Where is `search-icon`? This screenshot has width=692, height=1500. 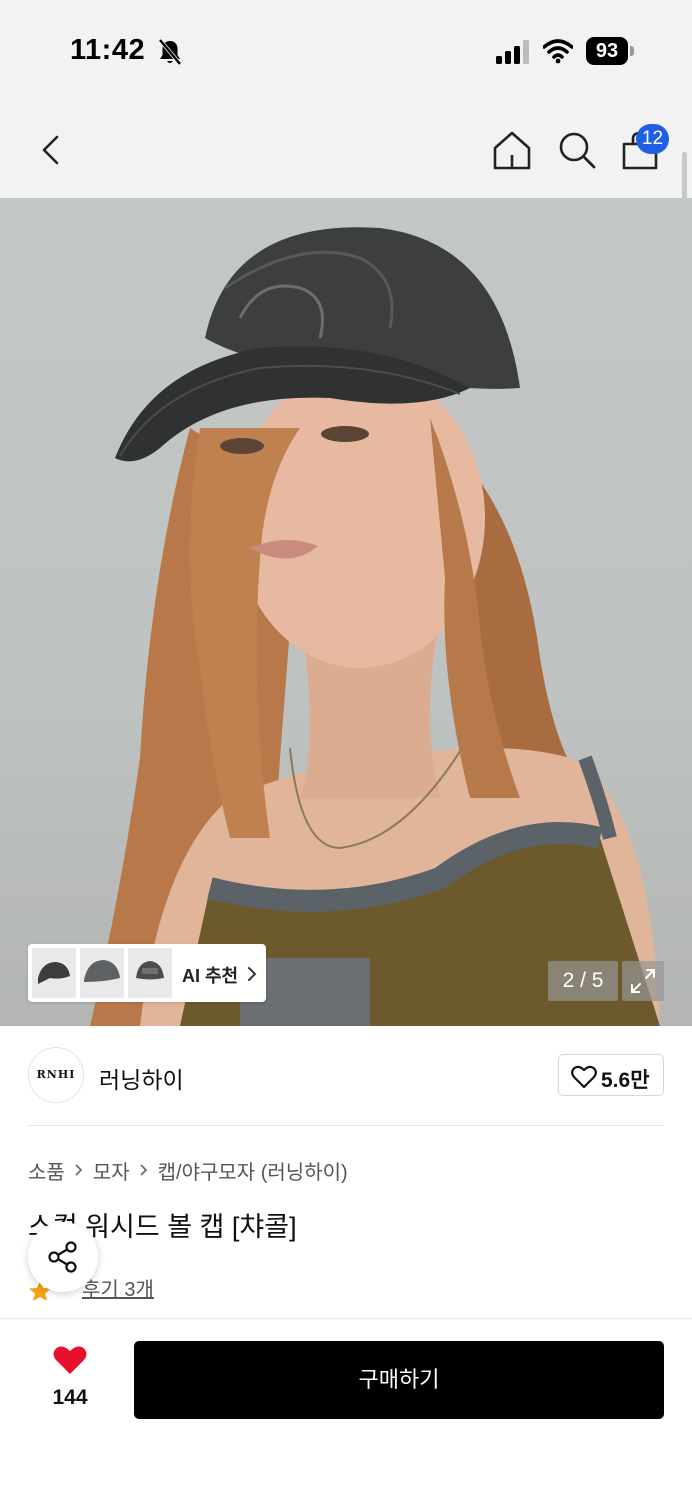
search-icon is located at coordinates (577, 150).